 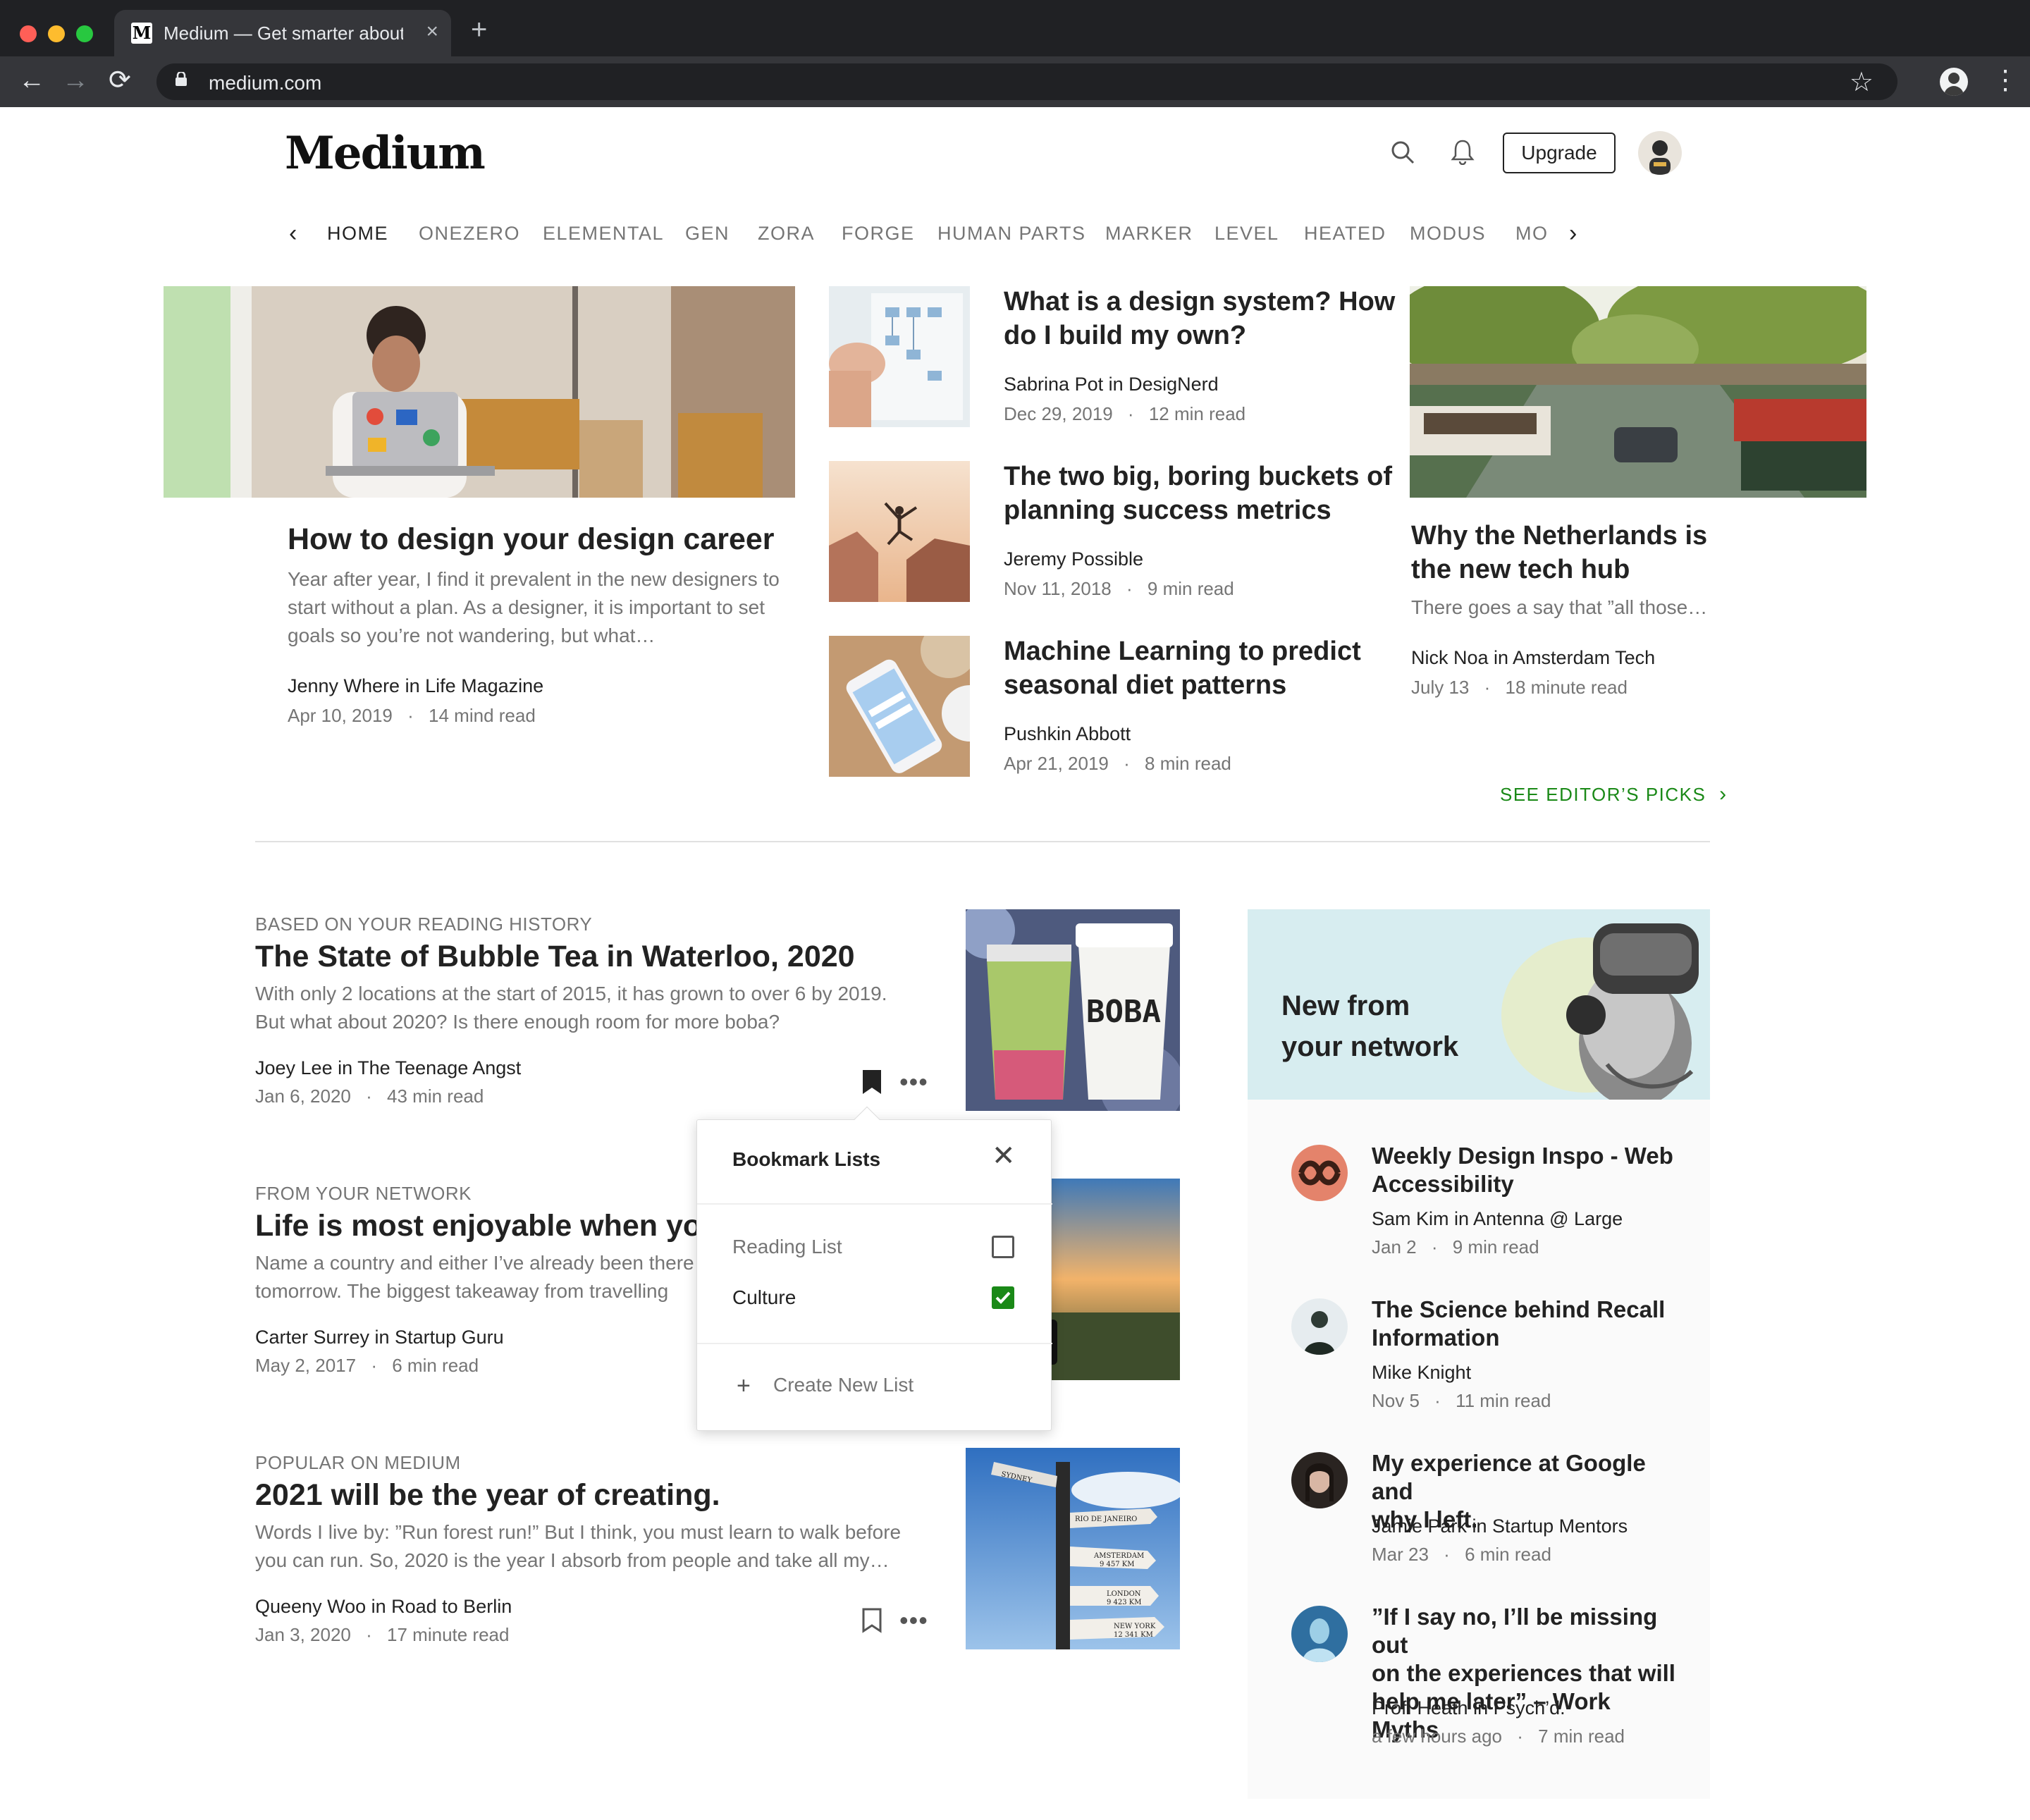 I want to click on feed-1-date: Jan 6, 2020, so click(x=303, y=1096).